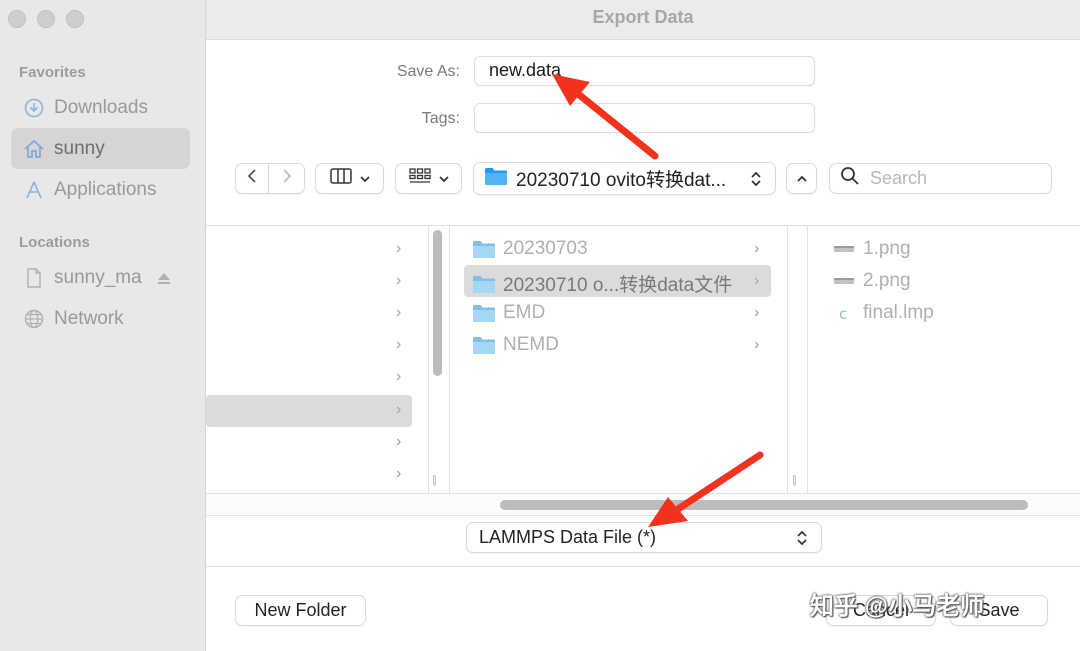 This screenshot has width=1080, height=651. What do you see at coordinates (17, 19) in the screenshot?
I see `close-window-button` at bounding box center [17, 19].